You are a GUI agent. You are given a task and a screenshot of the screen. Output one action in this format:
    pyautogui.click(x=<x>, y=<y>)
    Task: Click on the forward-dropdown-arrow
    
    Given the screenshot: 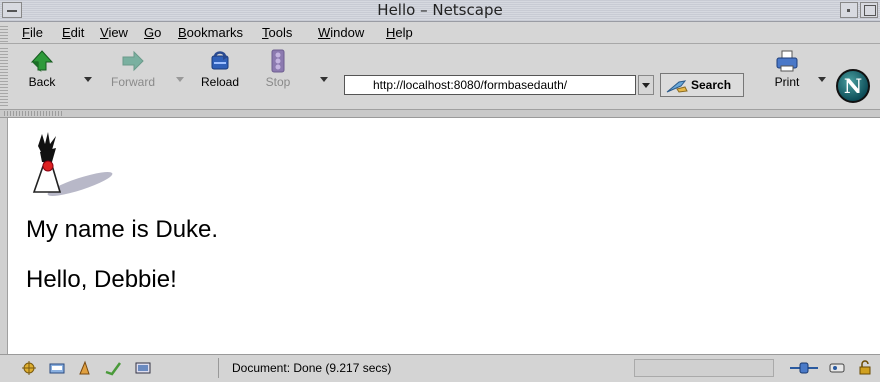 What is the action you would take?
    pyautogui.click(x=180, y=79)
    